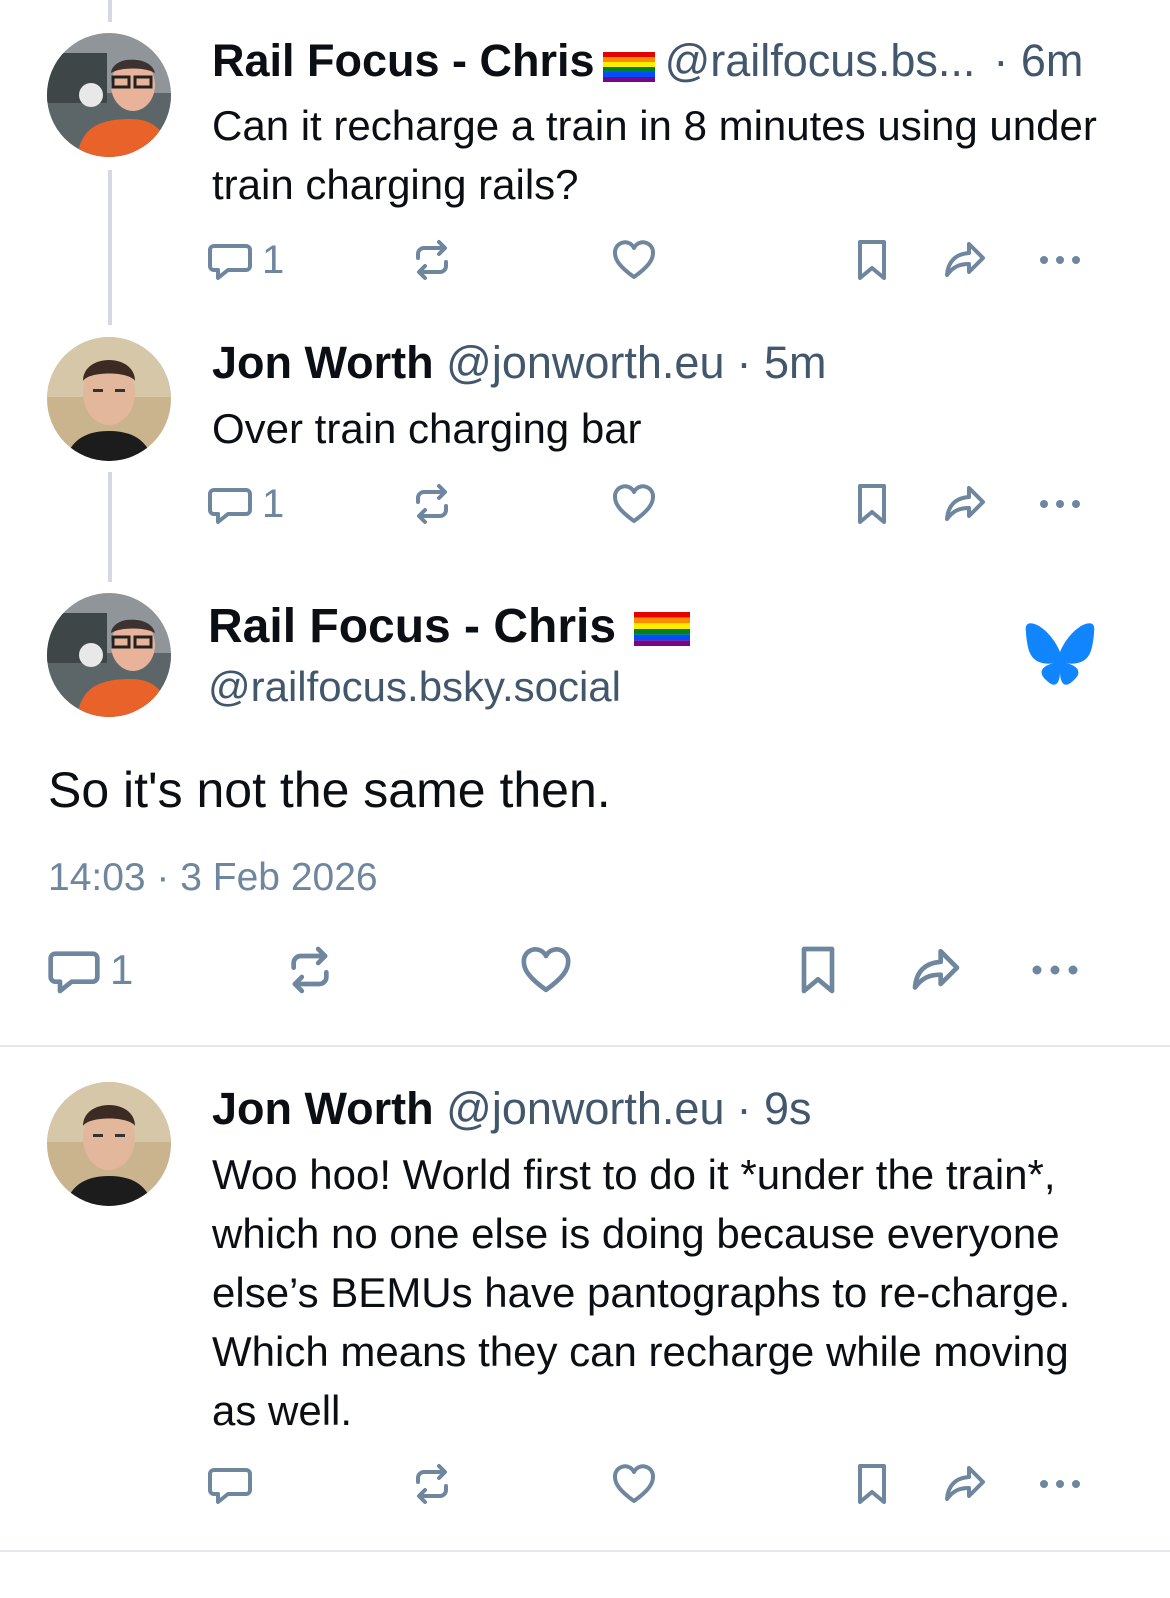  Describe the element at coordinates (329, 790) in the screenshot. I see `post-text: So it's not the same then.` at that location.